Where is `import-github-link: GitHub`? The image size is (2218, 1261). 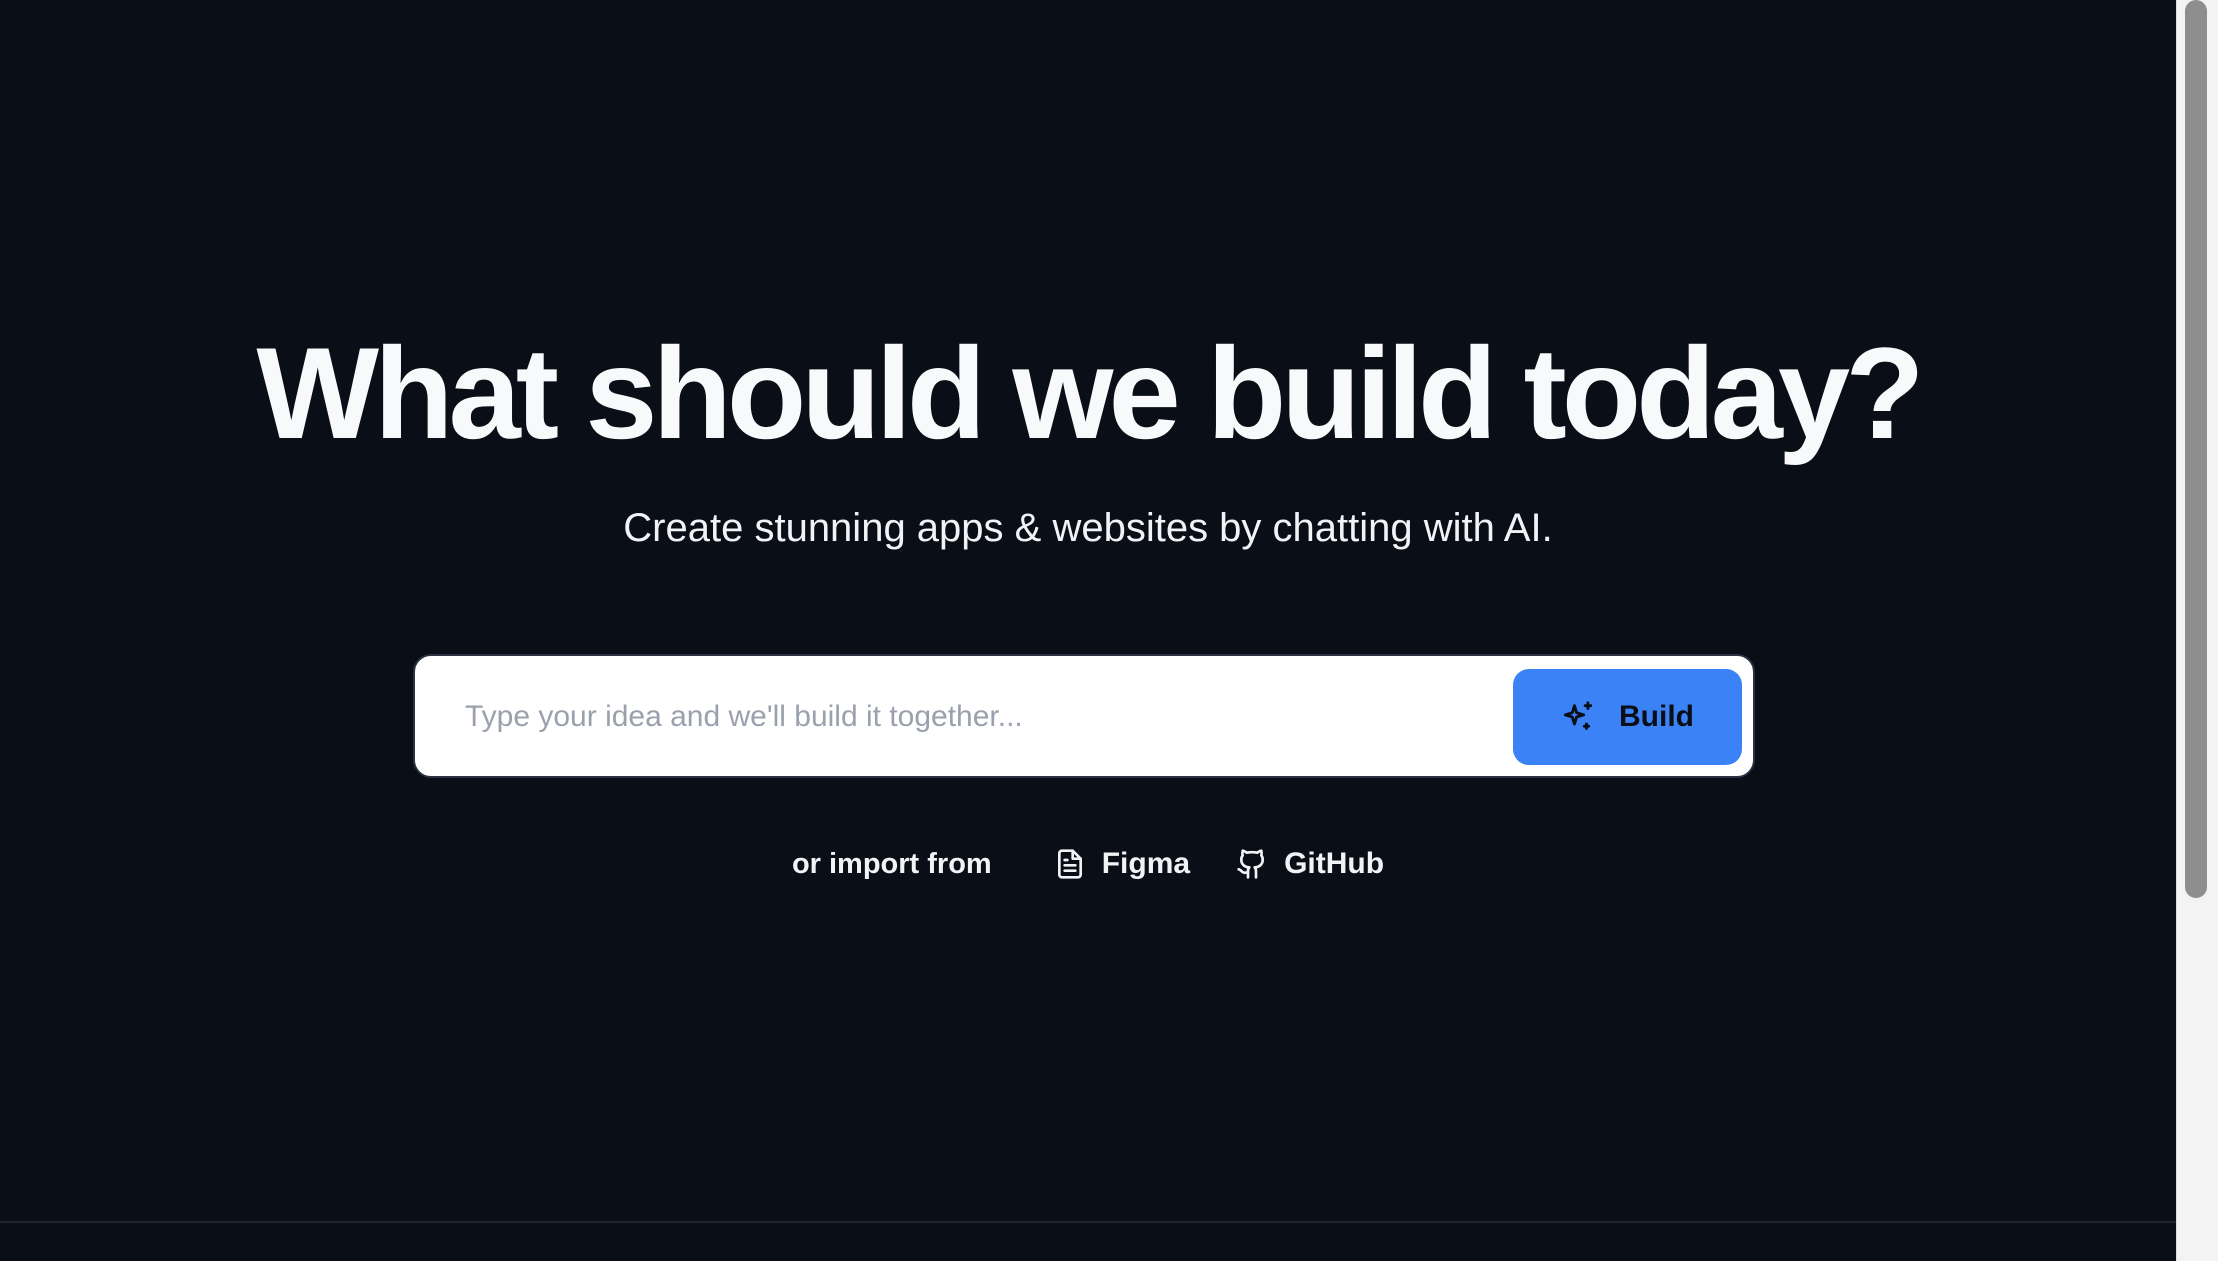
import-github-link: GitHub is located at coordinates (1310, 864).